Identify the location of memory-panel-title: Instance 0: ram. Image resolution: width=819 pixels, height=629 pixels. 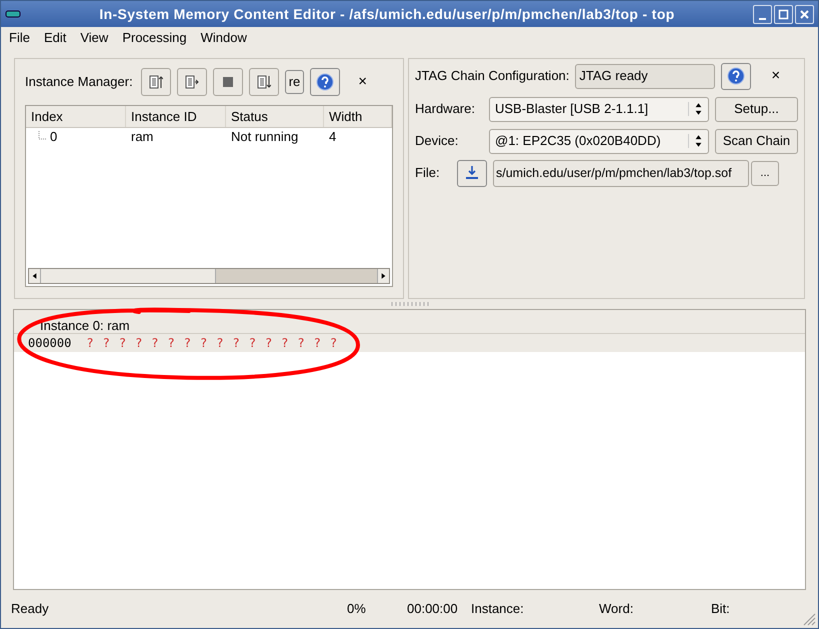
(85, 325).